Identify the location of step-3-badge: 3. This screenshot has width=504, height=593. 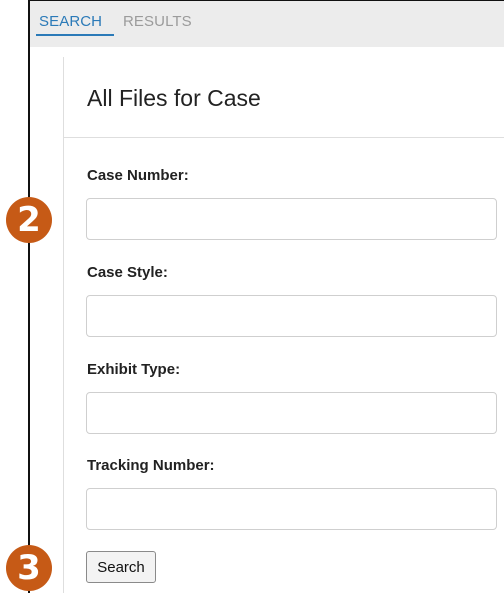
(29, 568).